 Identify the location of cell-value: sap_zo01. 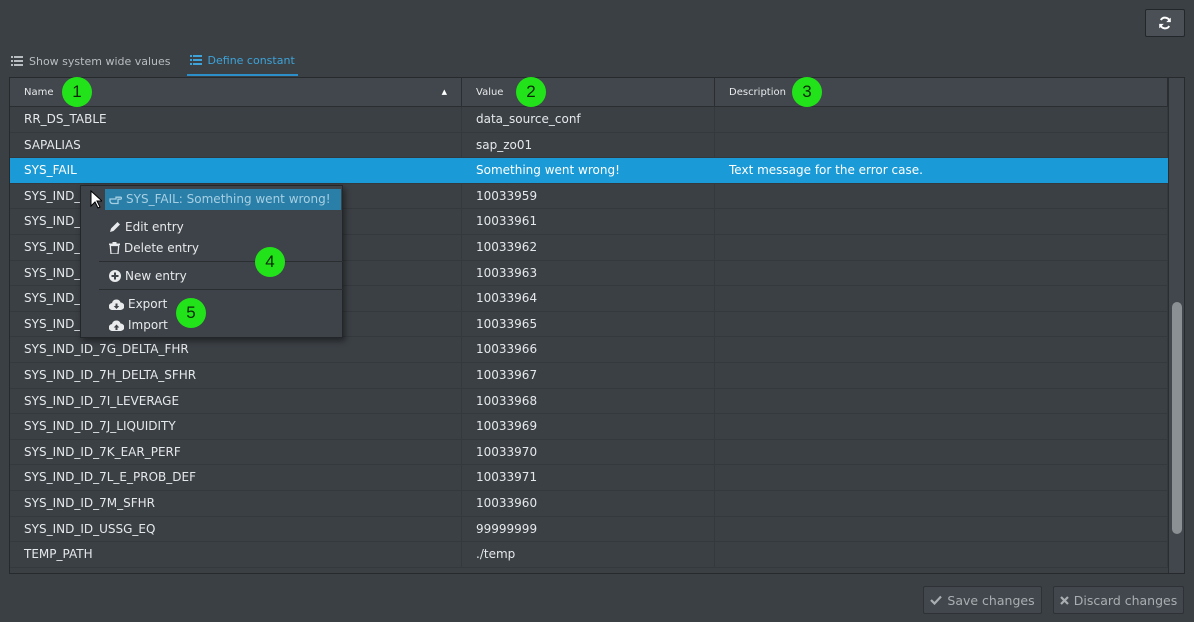
(588, 145).